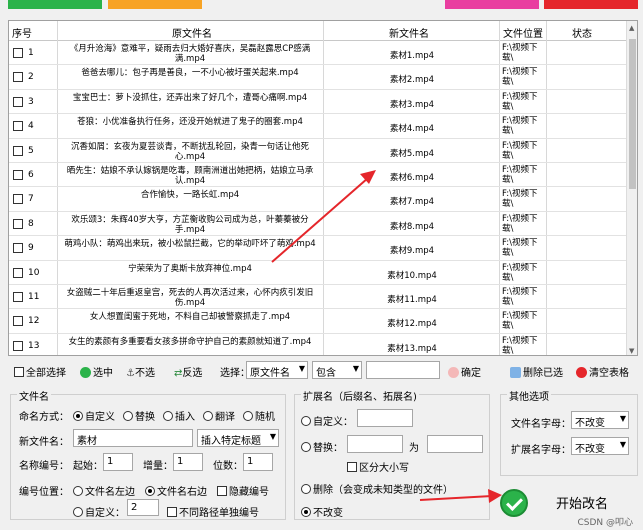  What do you see at coordinates (320, 220) in the screenshot?
I see `arrow-to-newname` at bounding box center [320, 220].